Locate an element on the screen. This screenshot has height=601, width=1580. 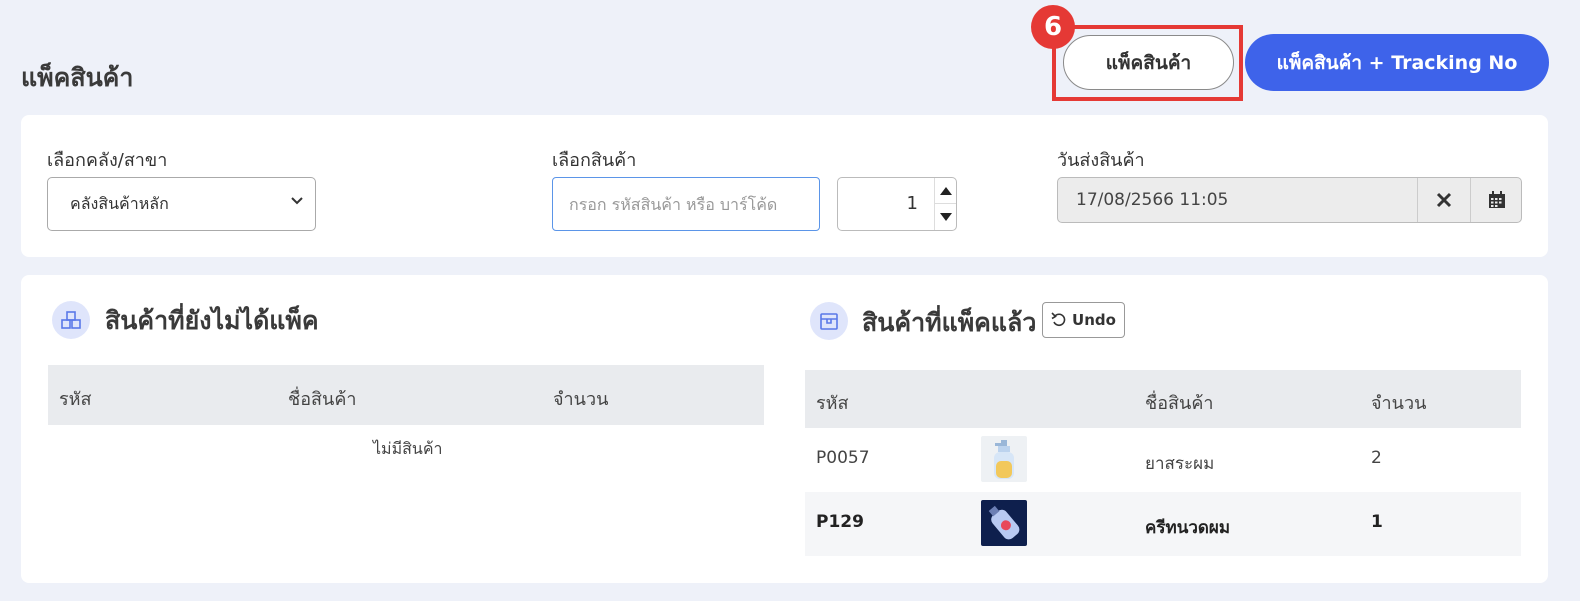
open-calendar-button is located at coordinates (1495, 200).